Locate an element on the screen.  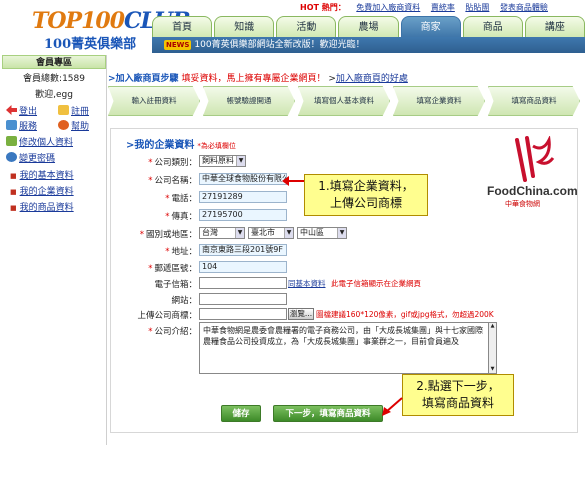
textarea-scrollbar: ▲ ▼ is located at coordinates (493, 348).